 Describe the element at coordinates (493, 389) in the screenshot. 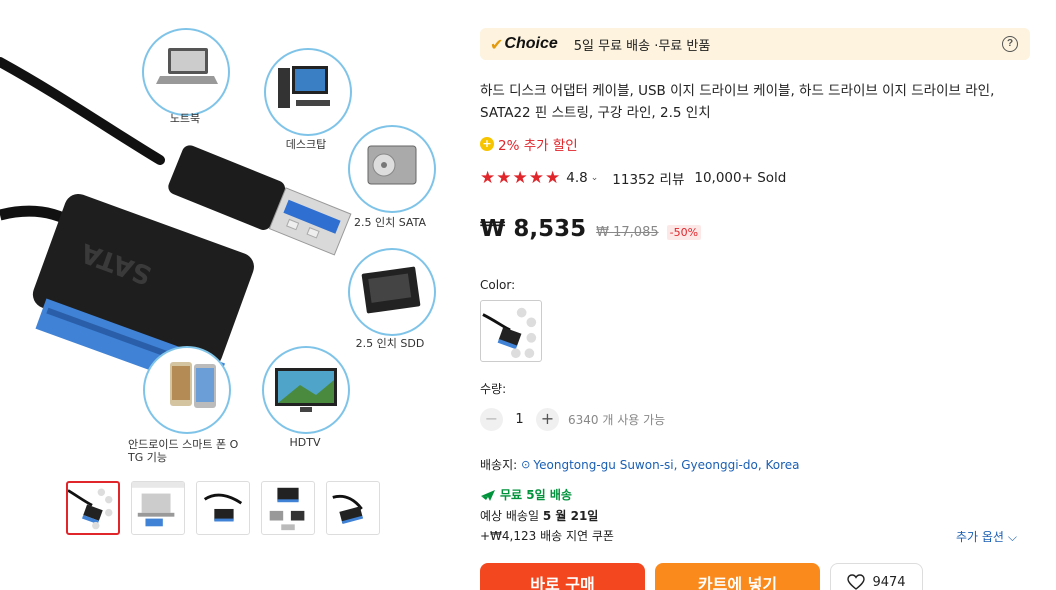

I see `quantity-label: 수량:` at that location.